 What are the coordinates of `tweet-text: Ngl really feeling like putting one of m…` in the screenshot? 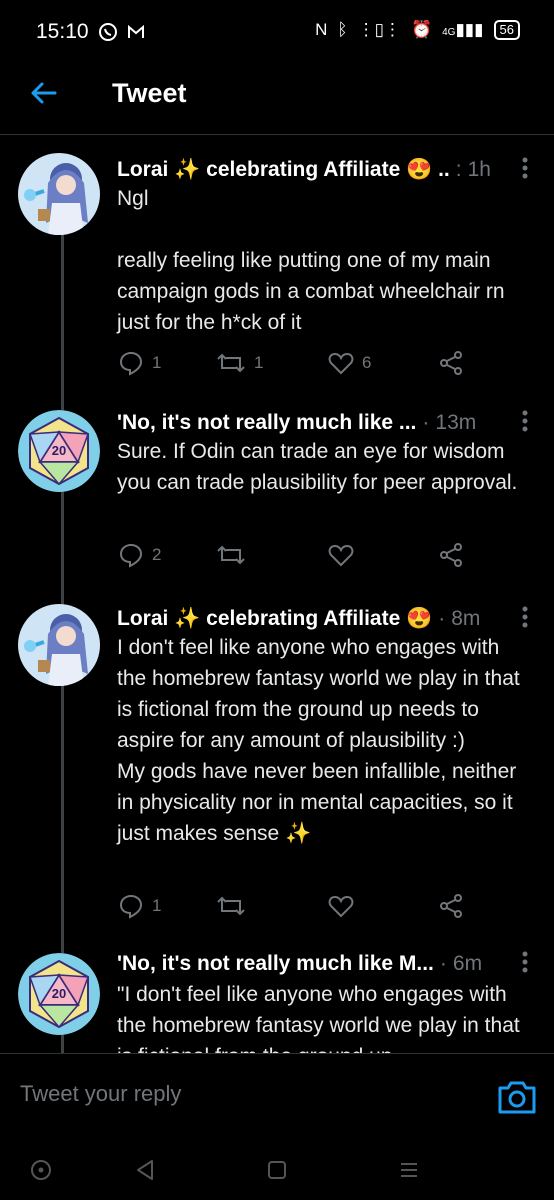 It's located at (323, 260).